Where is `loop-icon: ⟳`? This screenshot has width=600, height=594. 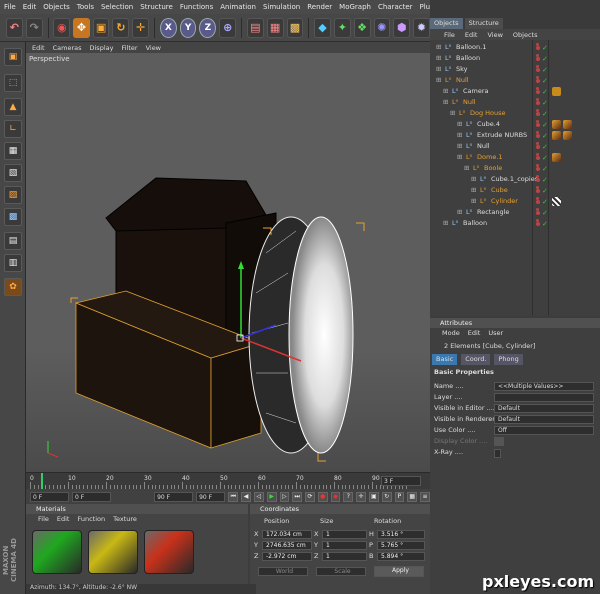
loop-icon: ⟳ is located at coordinates (310, 496).